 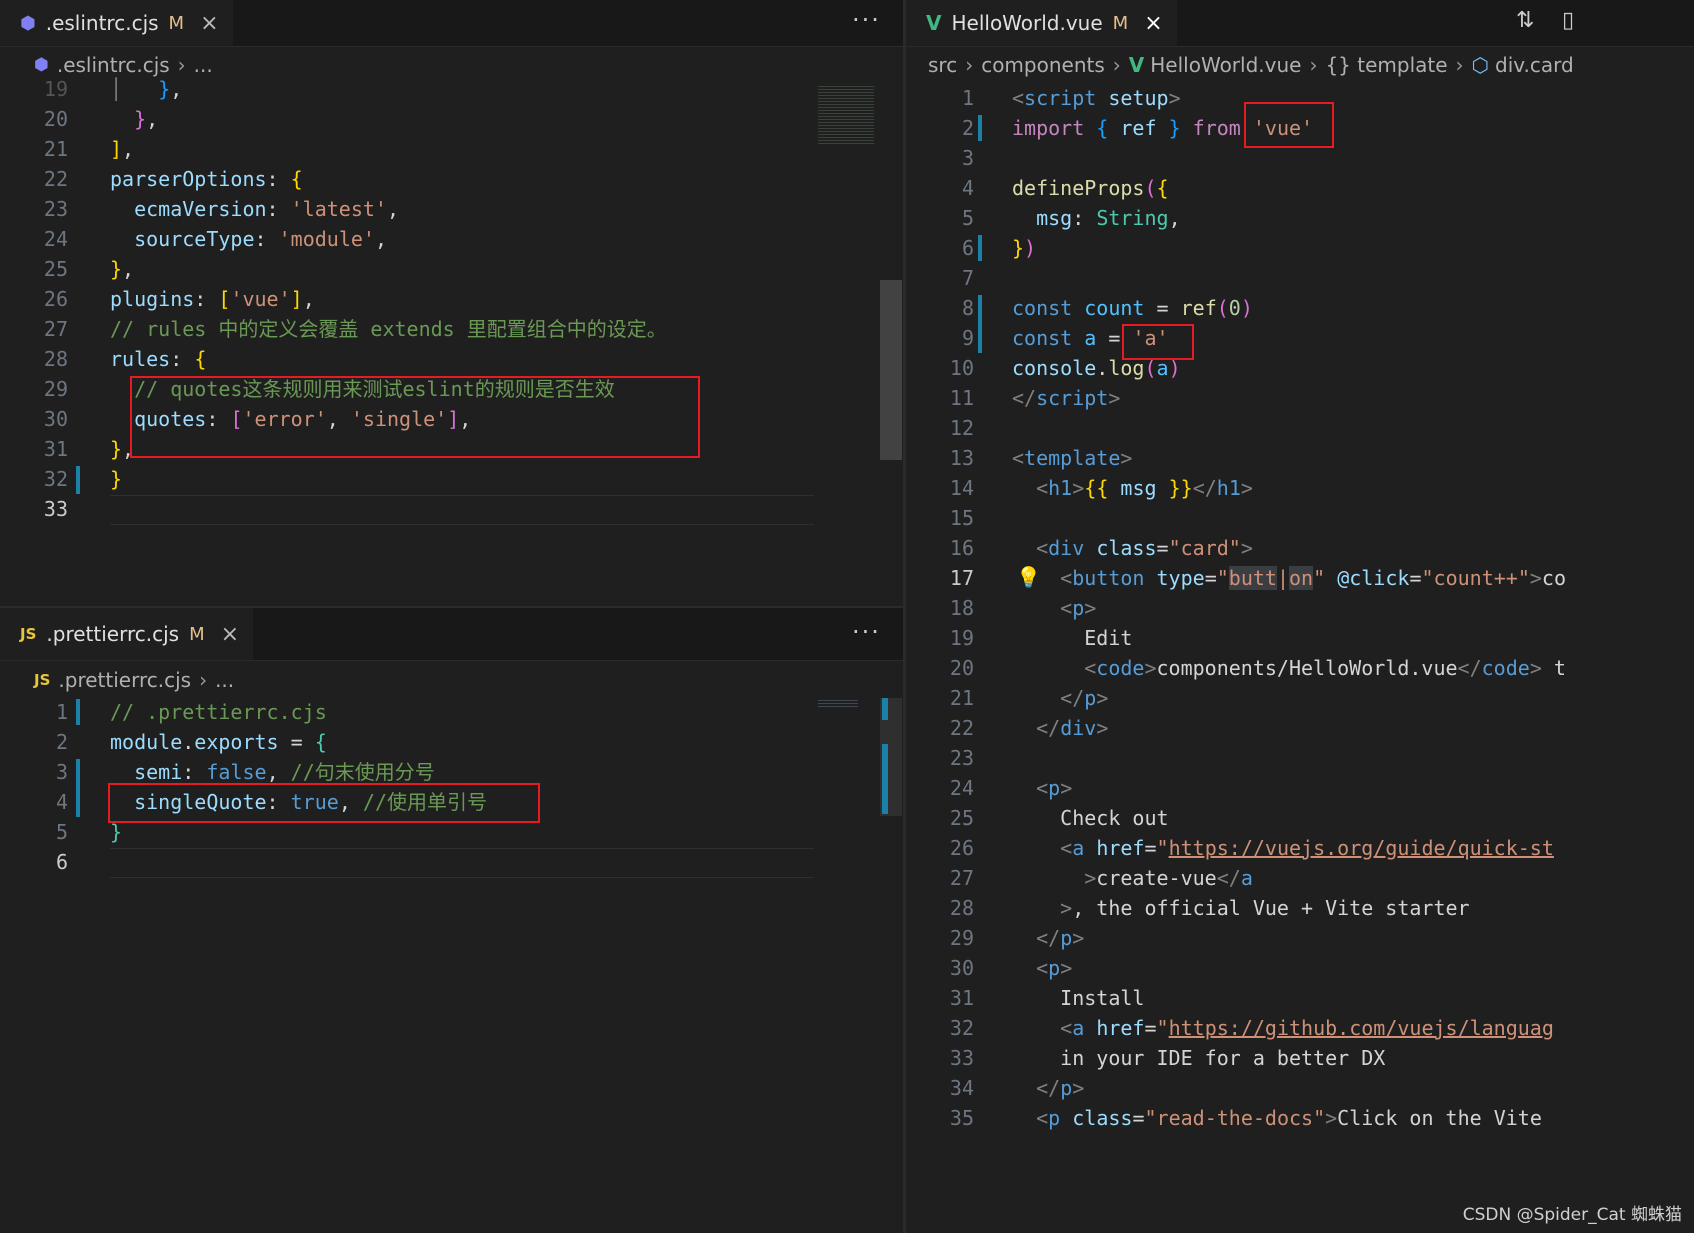 I want to click on tab-filename: HelloWorld.vue, so click(x=1027, y=23).